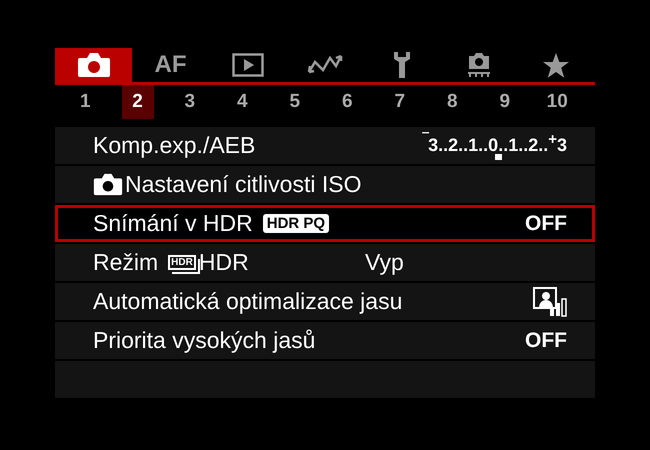 The image size is (650, 450). Describe the element at coordinates (347, 102) in the screenshot. I see `page-tab: 6` at that location.